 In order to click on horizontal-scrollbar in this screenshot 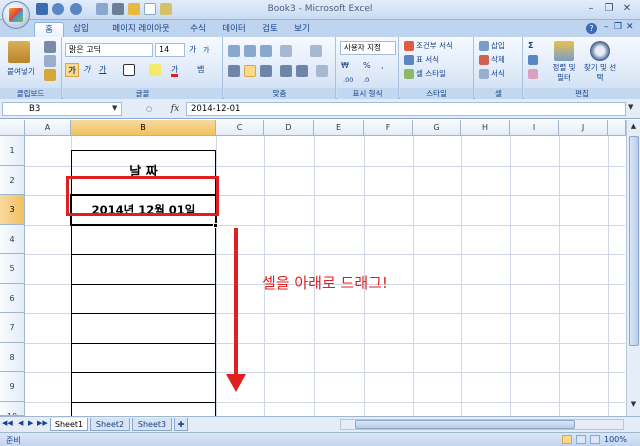, I will do `click(482, 424)`.